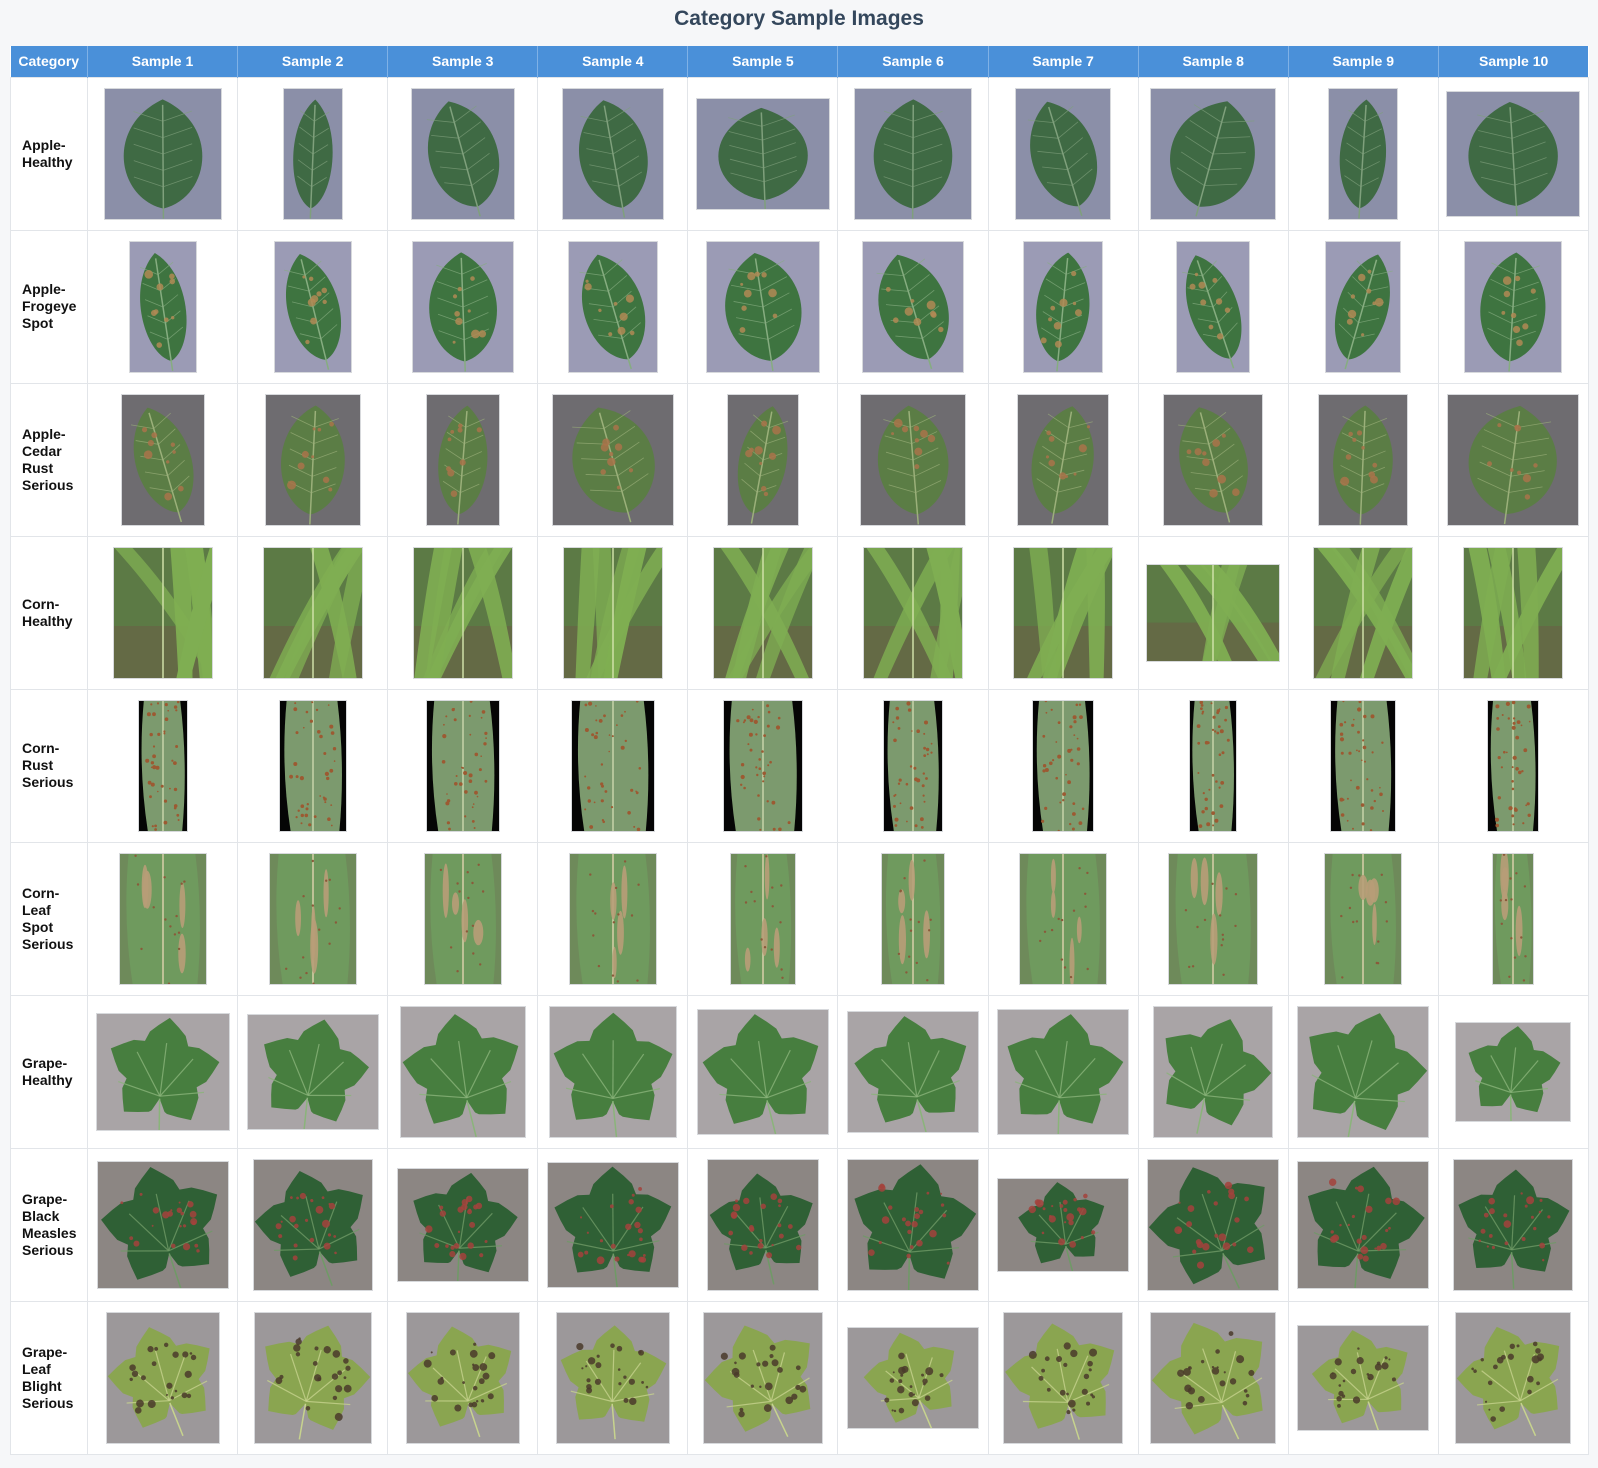 The image size is (1598, 1468). I want to click on corn-leaf-icon, so click(762, 918).